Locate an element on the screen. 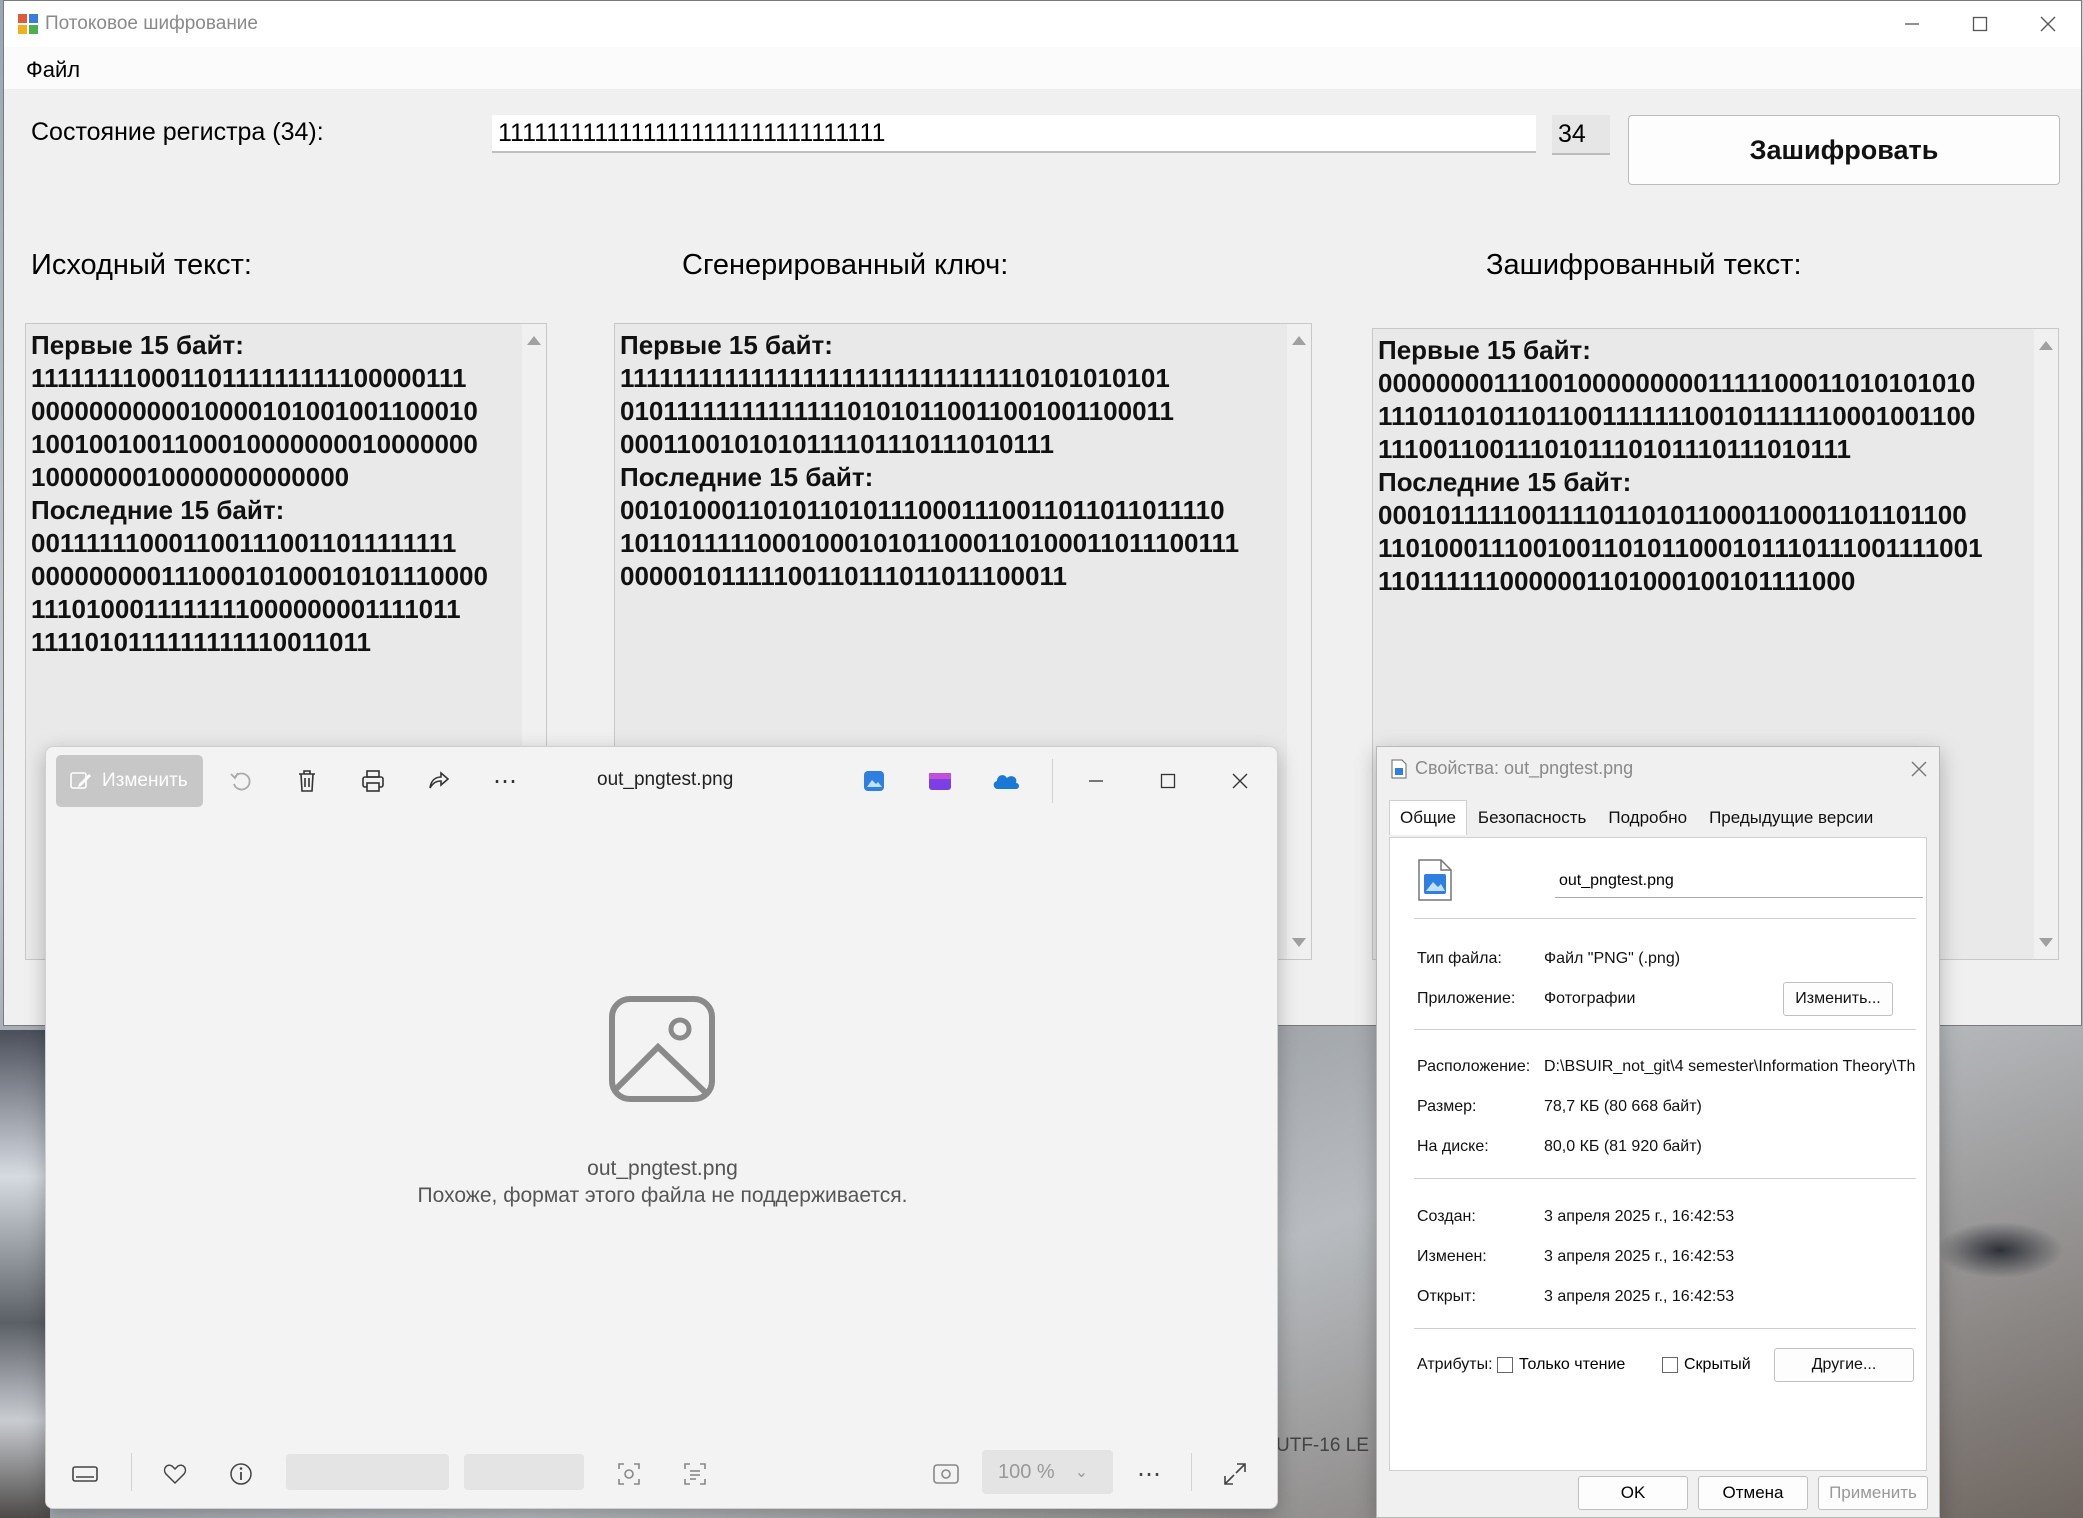  disk-size-value: 80,0 КБ (81 920 байт) is located at coordinates (1623, 1146).